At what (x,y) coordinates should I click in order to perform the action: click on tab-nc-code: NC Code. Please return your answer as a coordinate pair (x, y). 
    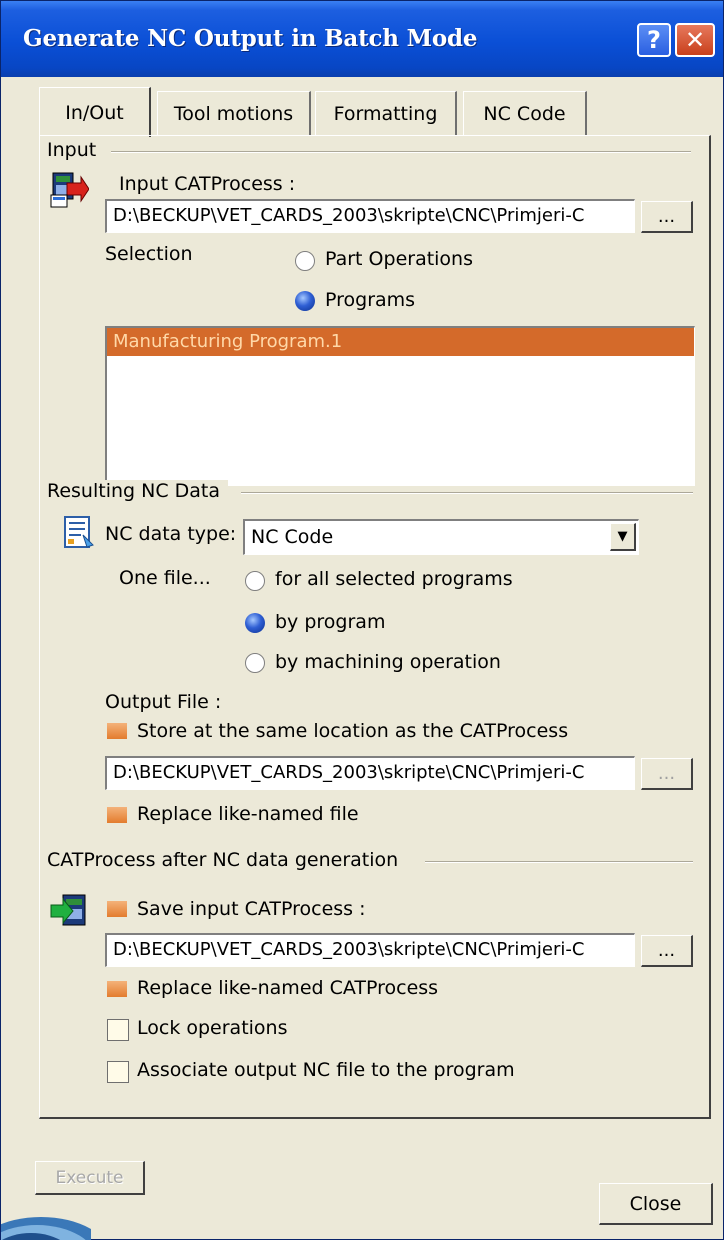
    Looking at the image, I should click on (525, 113).